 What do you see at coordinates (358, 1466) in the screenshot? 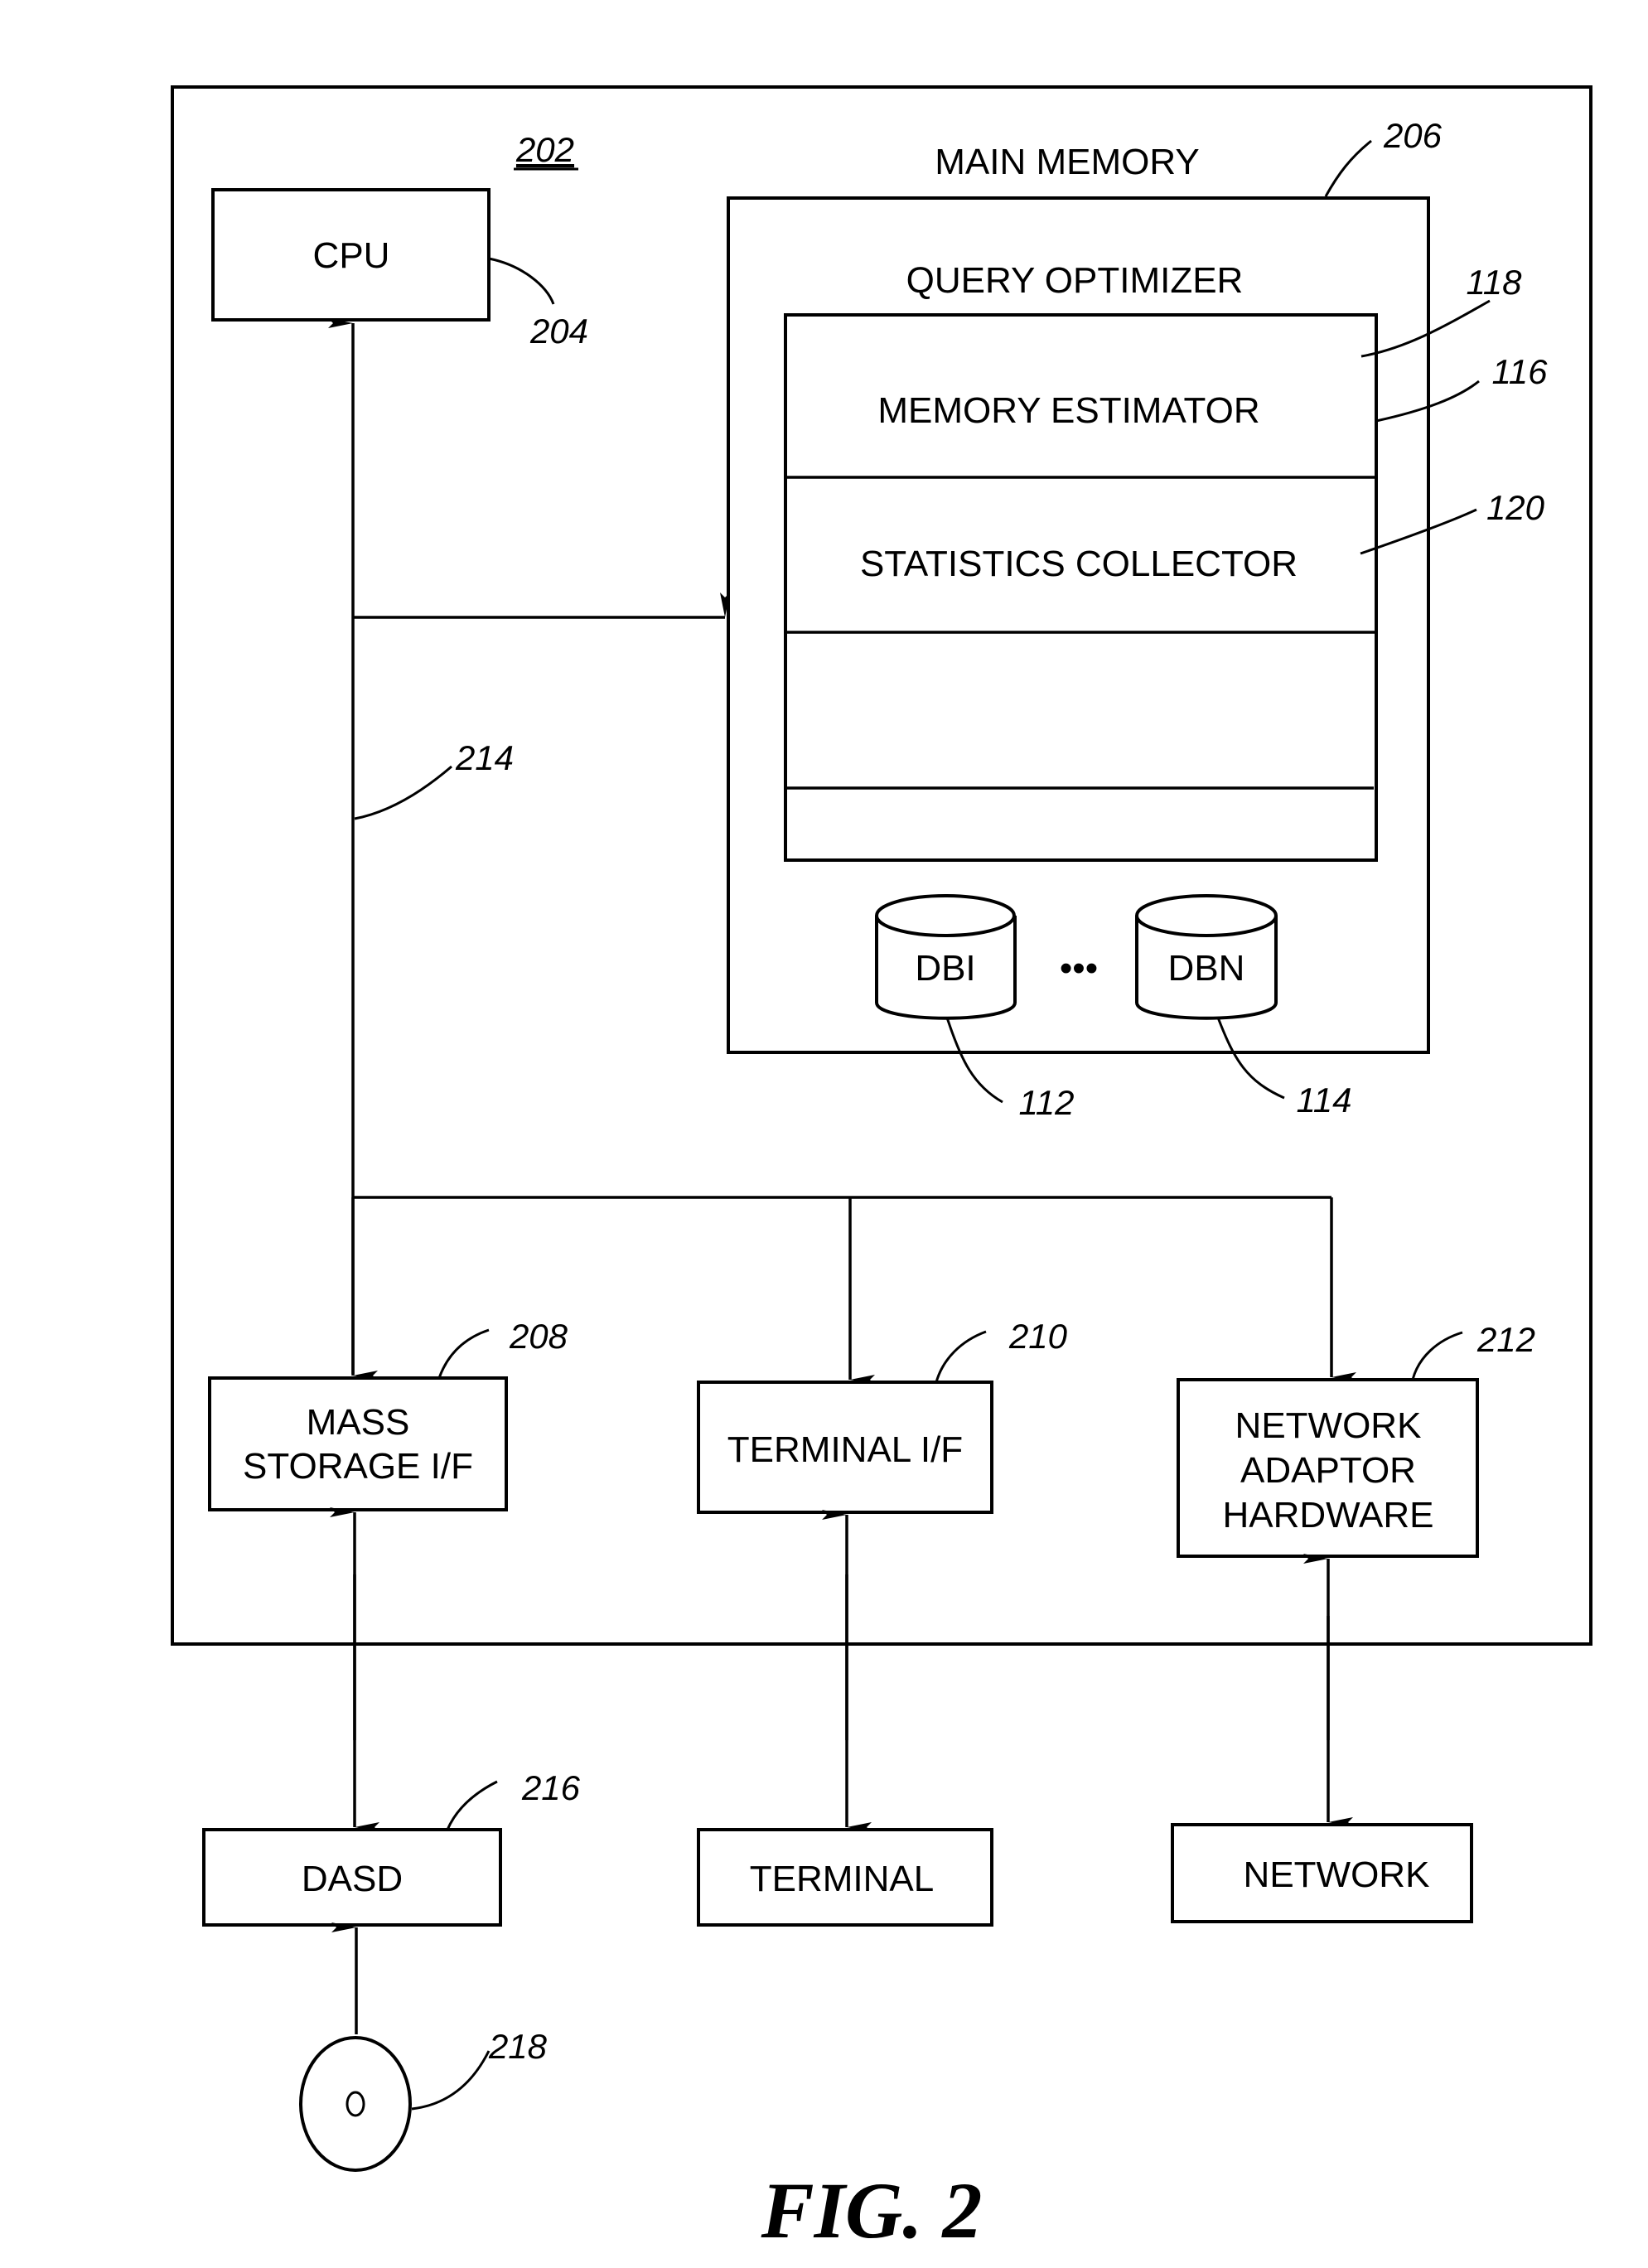
I see `mass-storage-label-line-2: STORAGE I/F` at bounding box center [358, 1466].